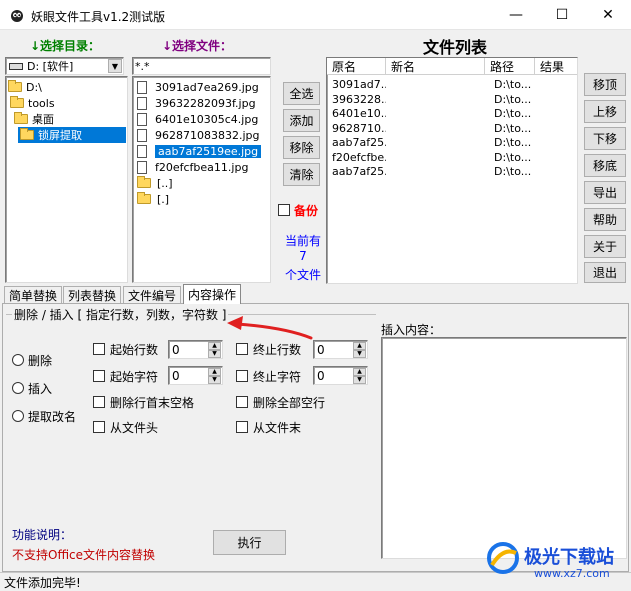  I want to click on tree-item-lockscreen-selected: 锁屏提取, so click(72, 135).